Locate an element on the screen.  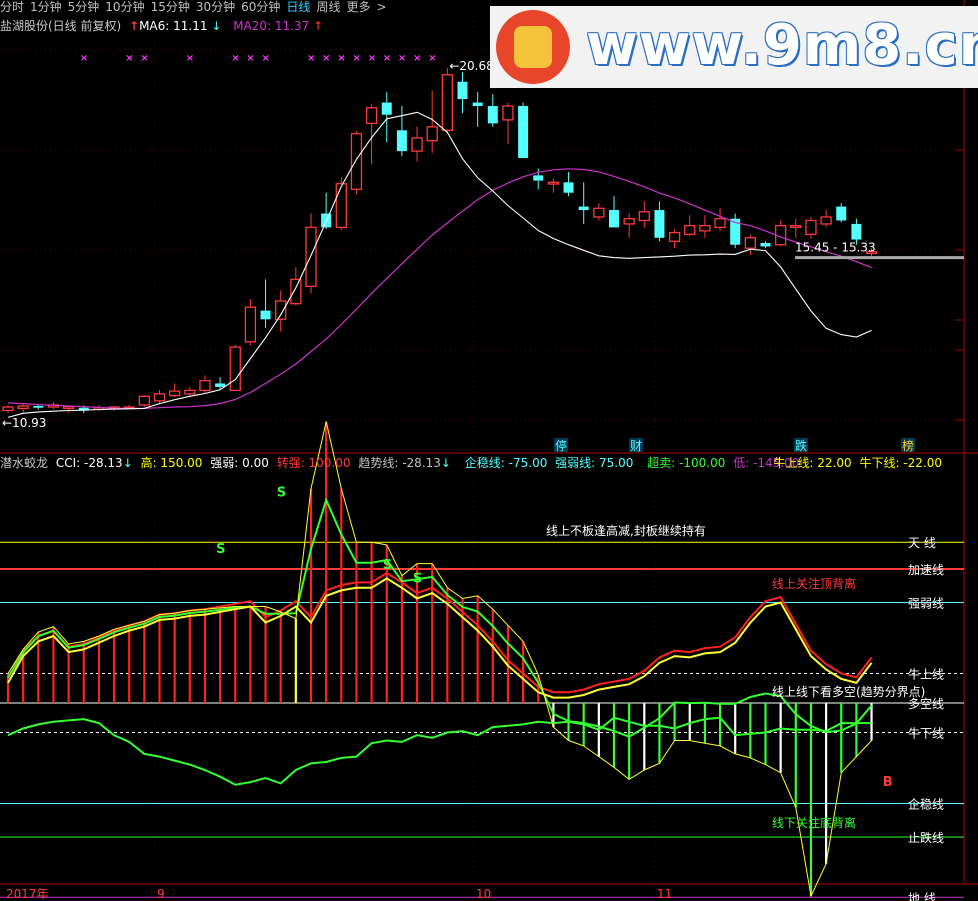
date-tick-2: 10 is located at coordinates (483, 894).